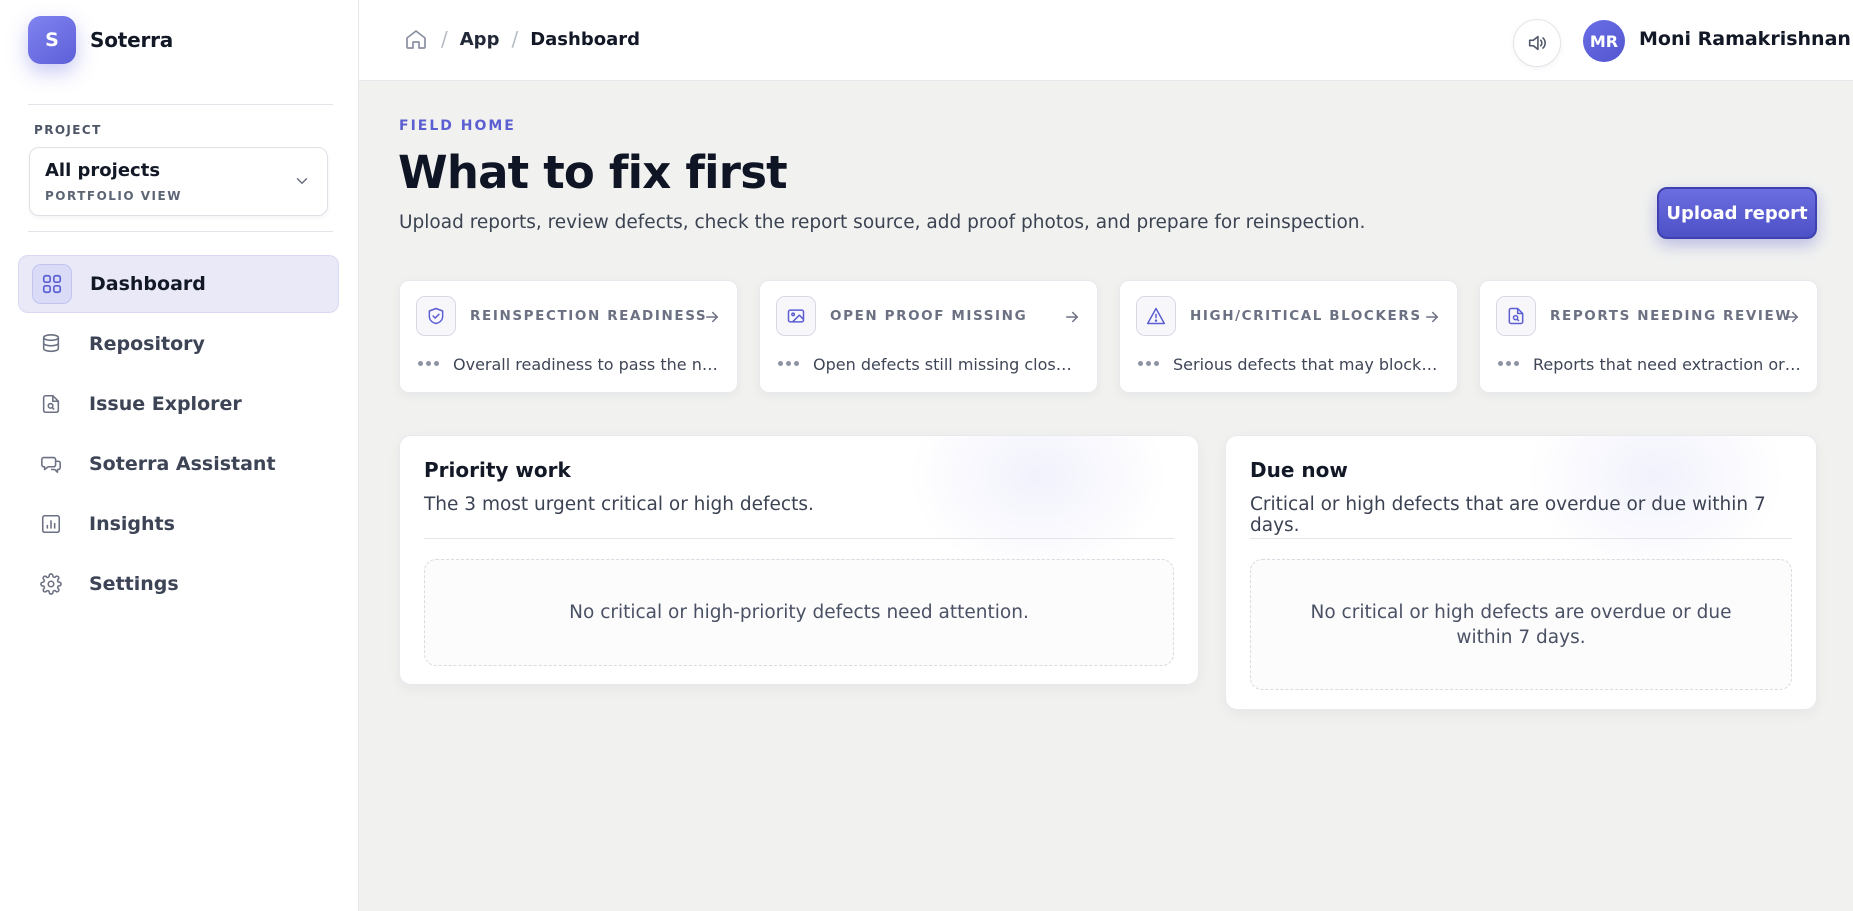 Image resolution: width=1853 pixels, height=911 pixels. I want to click on sidebar-item-dashboard: Dashboard, so click(178, 284).